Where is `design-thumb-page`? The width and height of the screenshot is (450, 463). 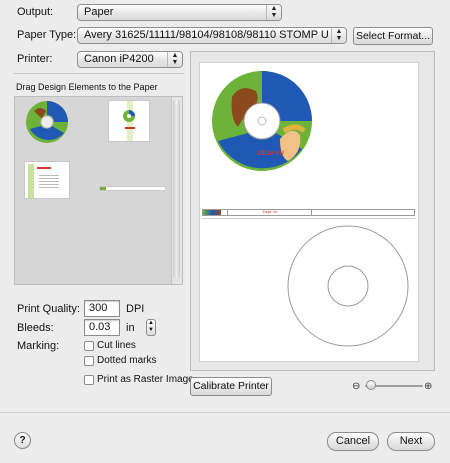
design-thumb-page is located at coordinates (47, 180).